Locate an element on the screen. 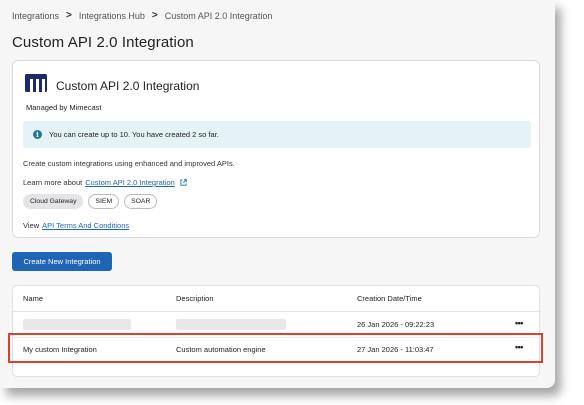  managed-by-text: Managed by Mimecast is located at coordinates (64, 107).